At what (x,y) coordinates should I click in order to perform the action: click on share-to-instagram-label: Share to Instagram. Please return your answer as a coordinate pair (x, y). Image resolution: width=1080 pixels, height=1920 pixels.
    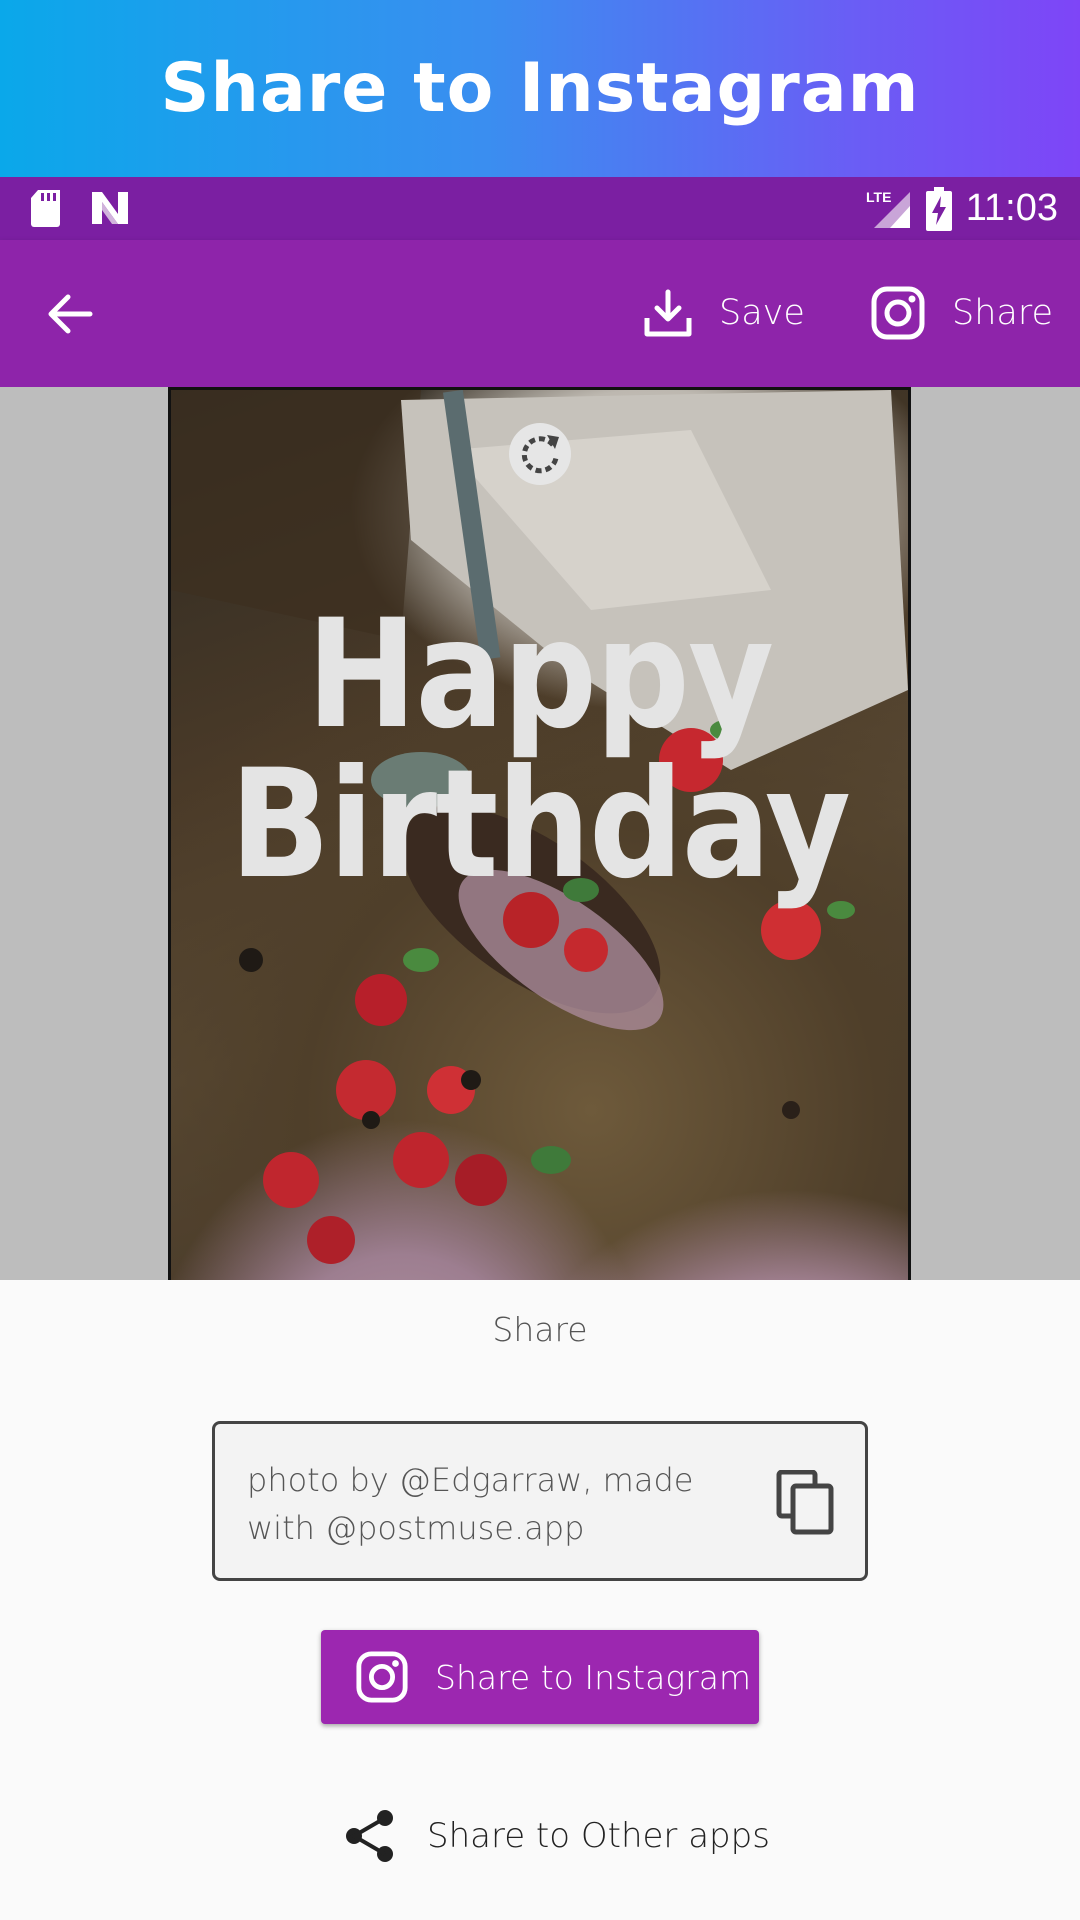
    Looking at the image, I should click on (593, 1677).